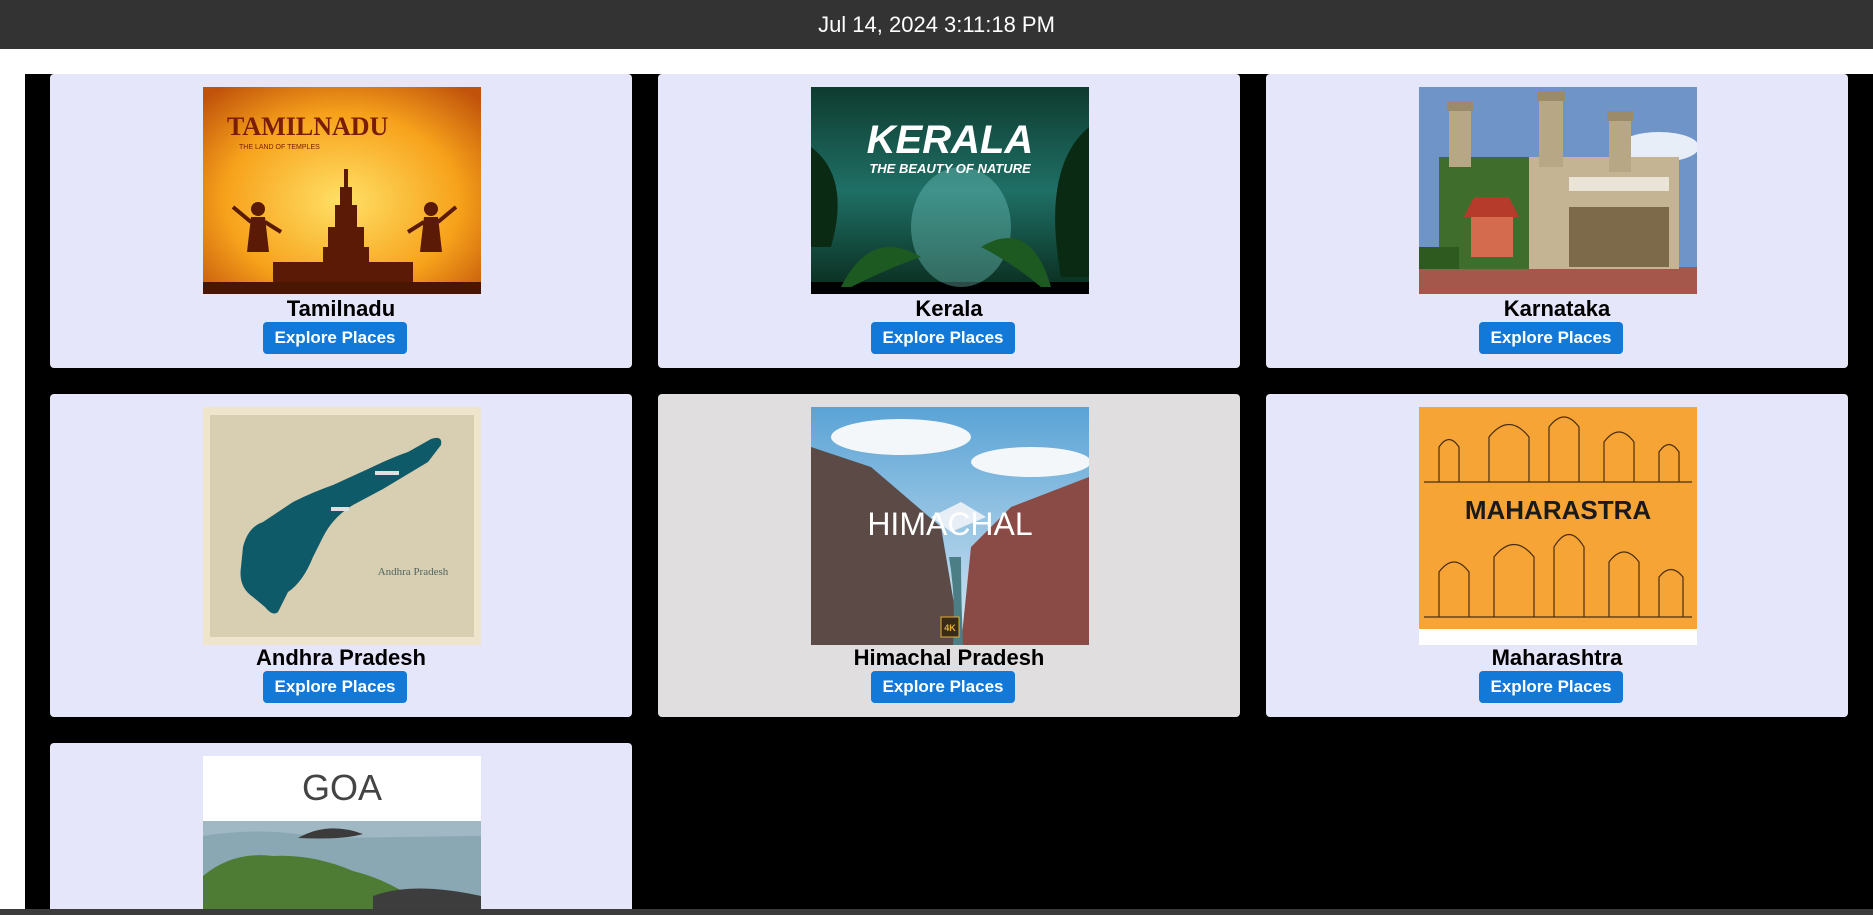 The height and width of the screenshot is (915, 1873). What do you see at coordinates (279, 147) in the screenshot?
I see `svg-text: THE LAND OF TEMPLES` at bounding box center [279, 147].